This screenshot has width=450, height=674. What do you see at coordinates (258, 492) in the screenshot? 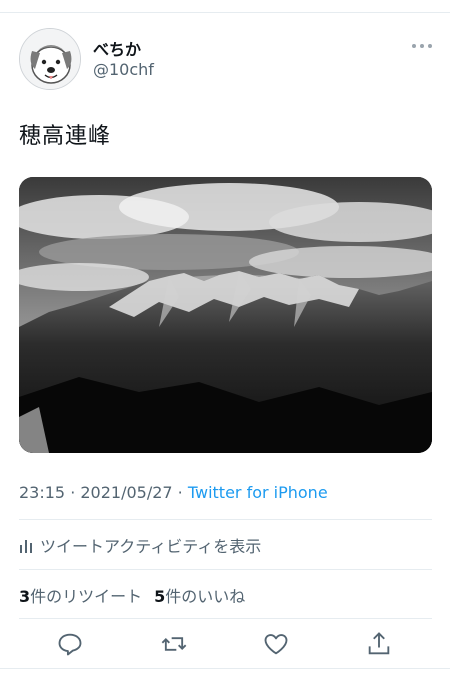
I see `tweet-source-link: Twitter for iPhone` at bounding box center [258, 492].